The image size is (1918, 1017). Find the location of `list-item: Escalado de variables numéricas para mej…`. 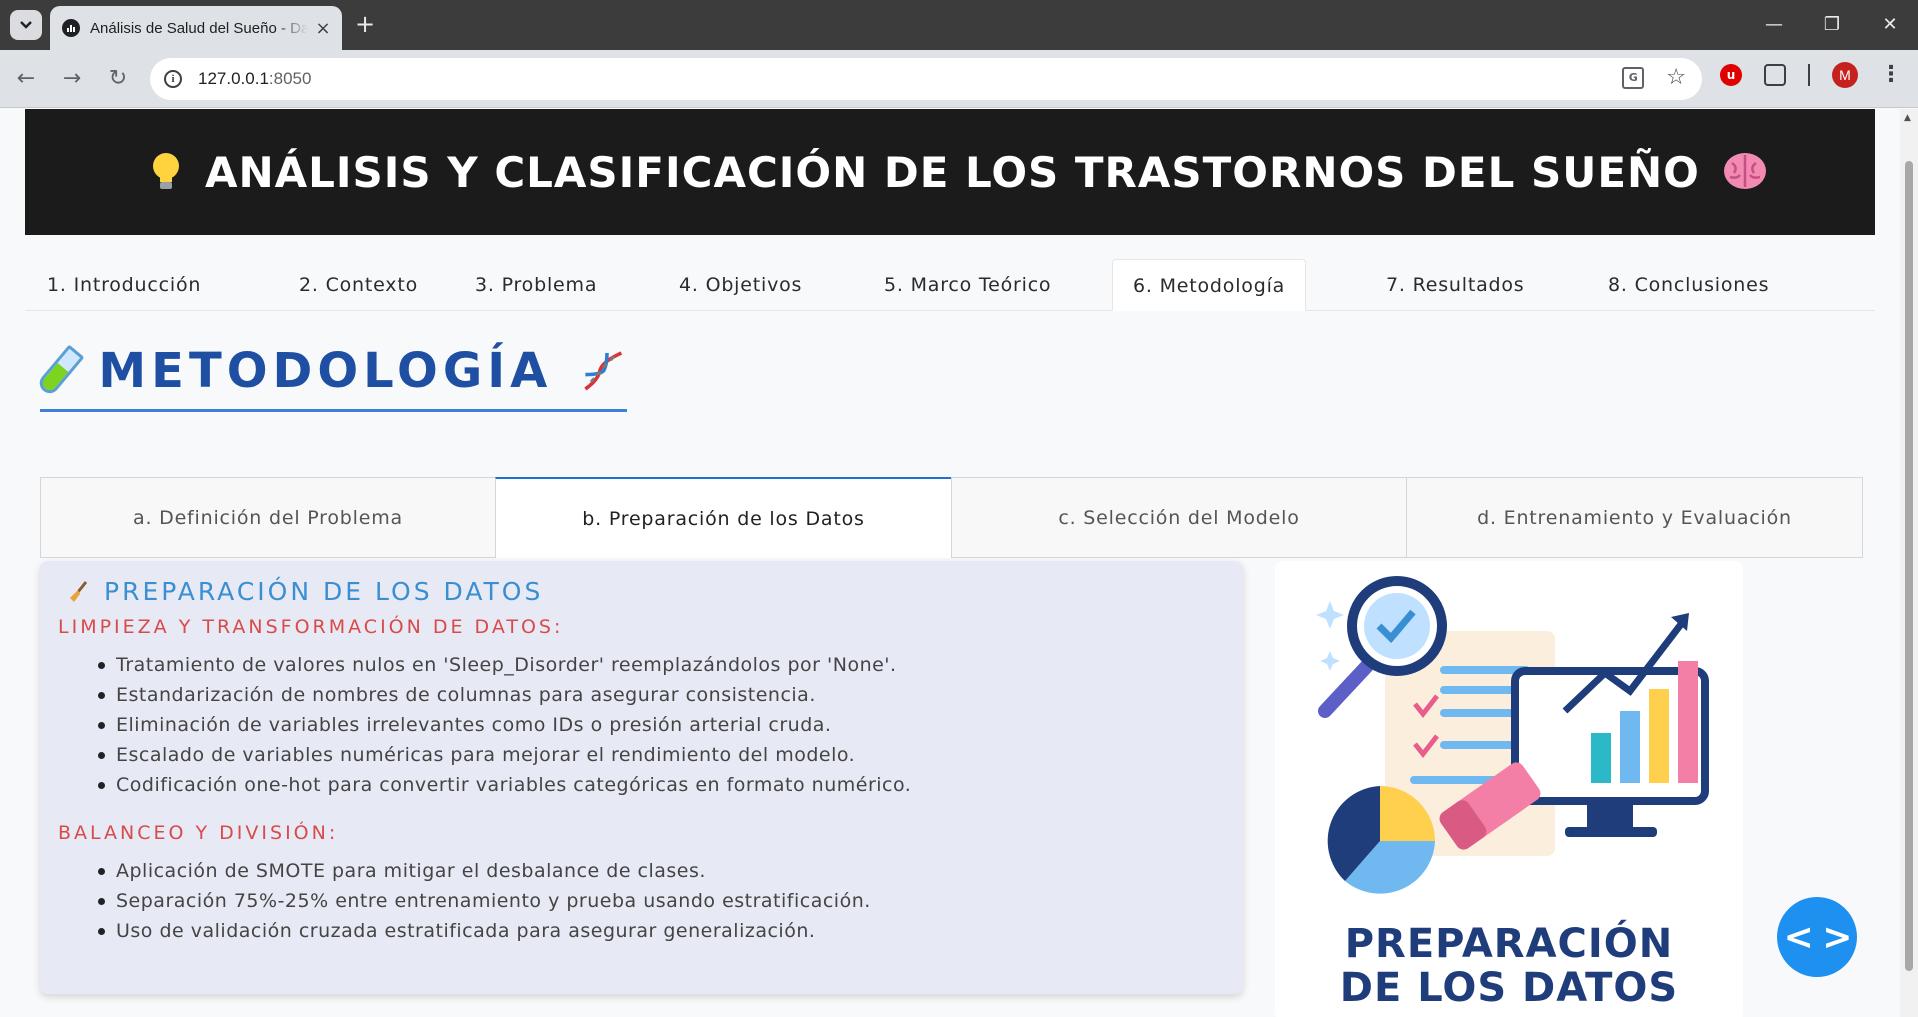

list-item: Escalado de variables numéricas para mej… is located at coordinates (661, 755).